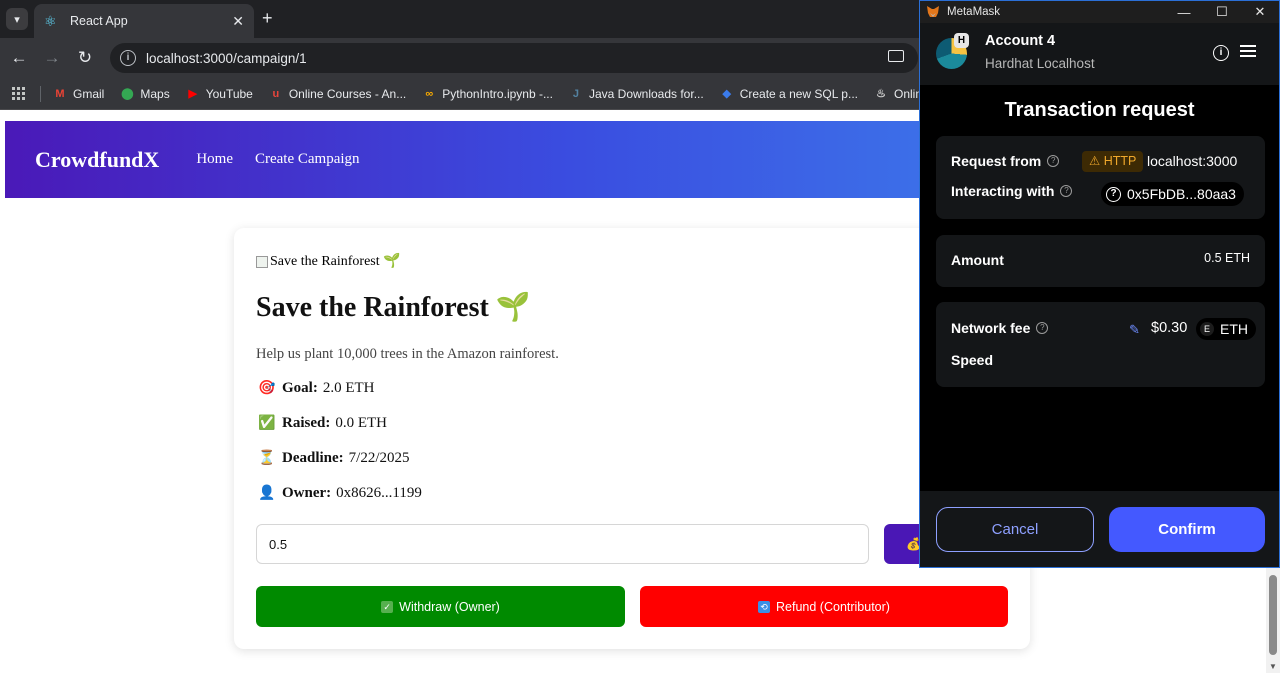  Describe the element at coordinates (449, 606) in the screenshot. I see `withdraw-label: Withdraw (Owner)` at that location.